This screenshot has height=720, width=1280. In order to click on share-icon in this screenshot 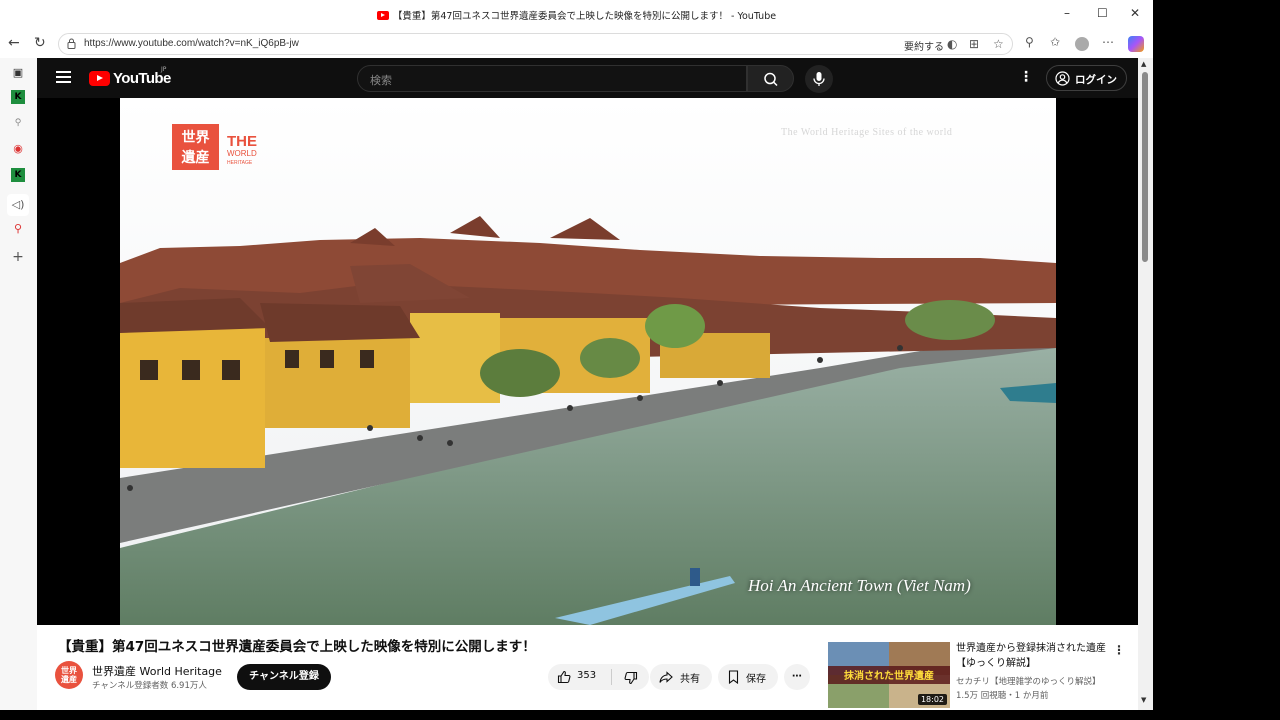, I will do `click(666, 677)`.